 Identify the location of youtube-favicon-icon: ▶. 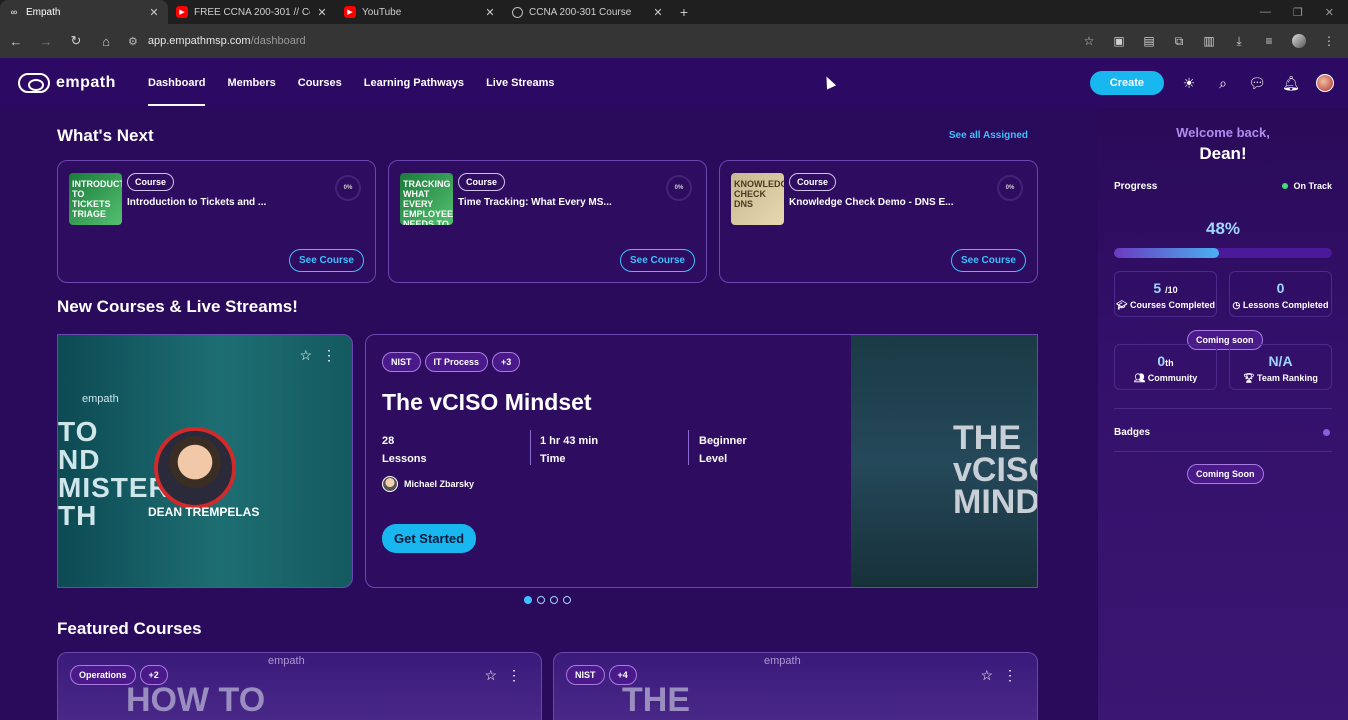
(350, 12).